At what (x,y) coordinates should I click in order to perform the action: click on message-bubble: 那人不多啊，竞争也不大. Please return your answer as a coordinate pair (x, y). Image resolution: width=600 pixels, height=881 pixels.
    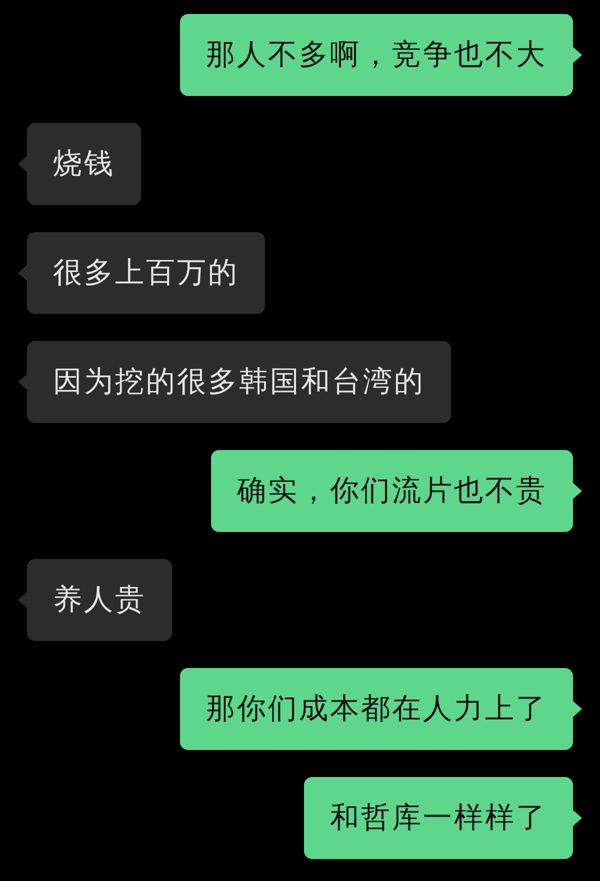
    Looking at the image, I should click on (376, 55).